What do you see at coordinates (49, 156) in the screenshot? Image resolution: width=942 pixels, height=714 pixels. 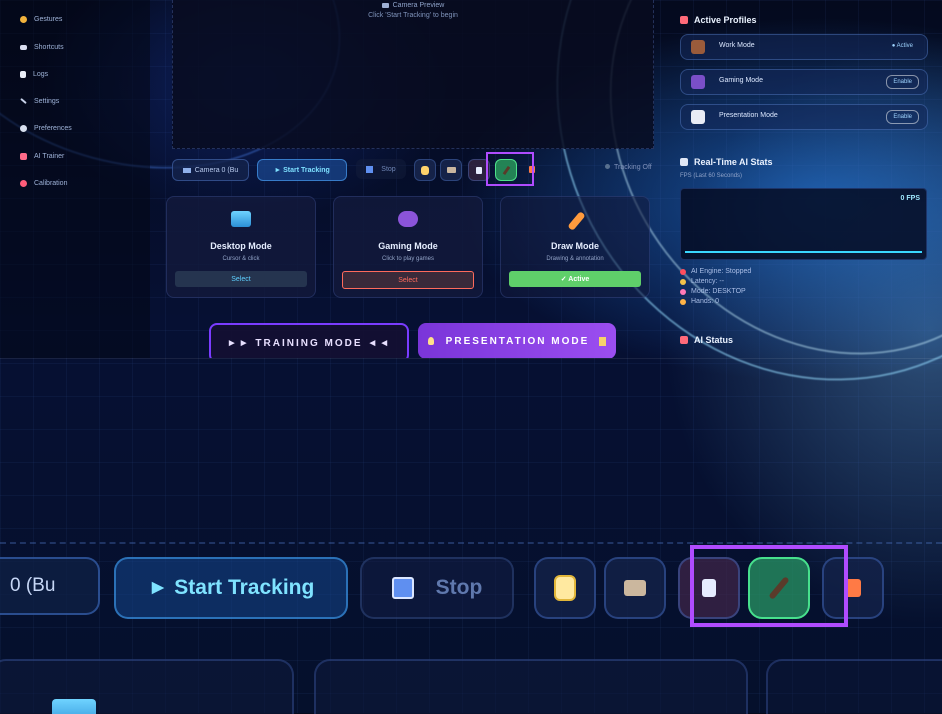 I see `sidebar-item-label: AI Trainer` at bounding box center [49, 156].